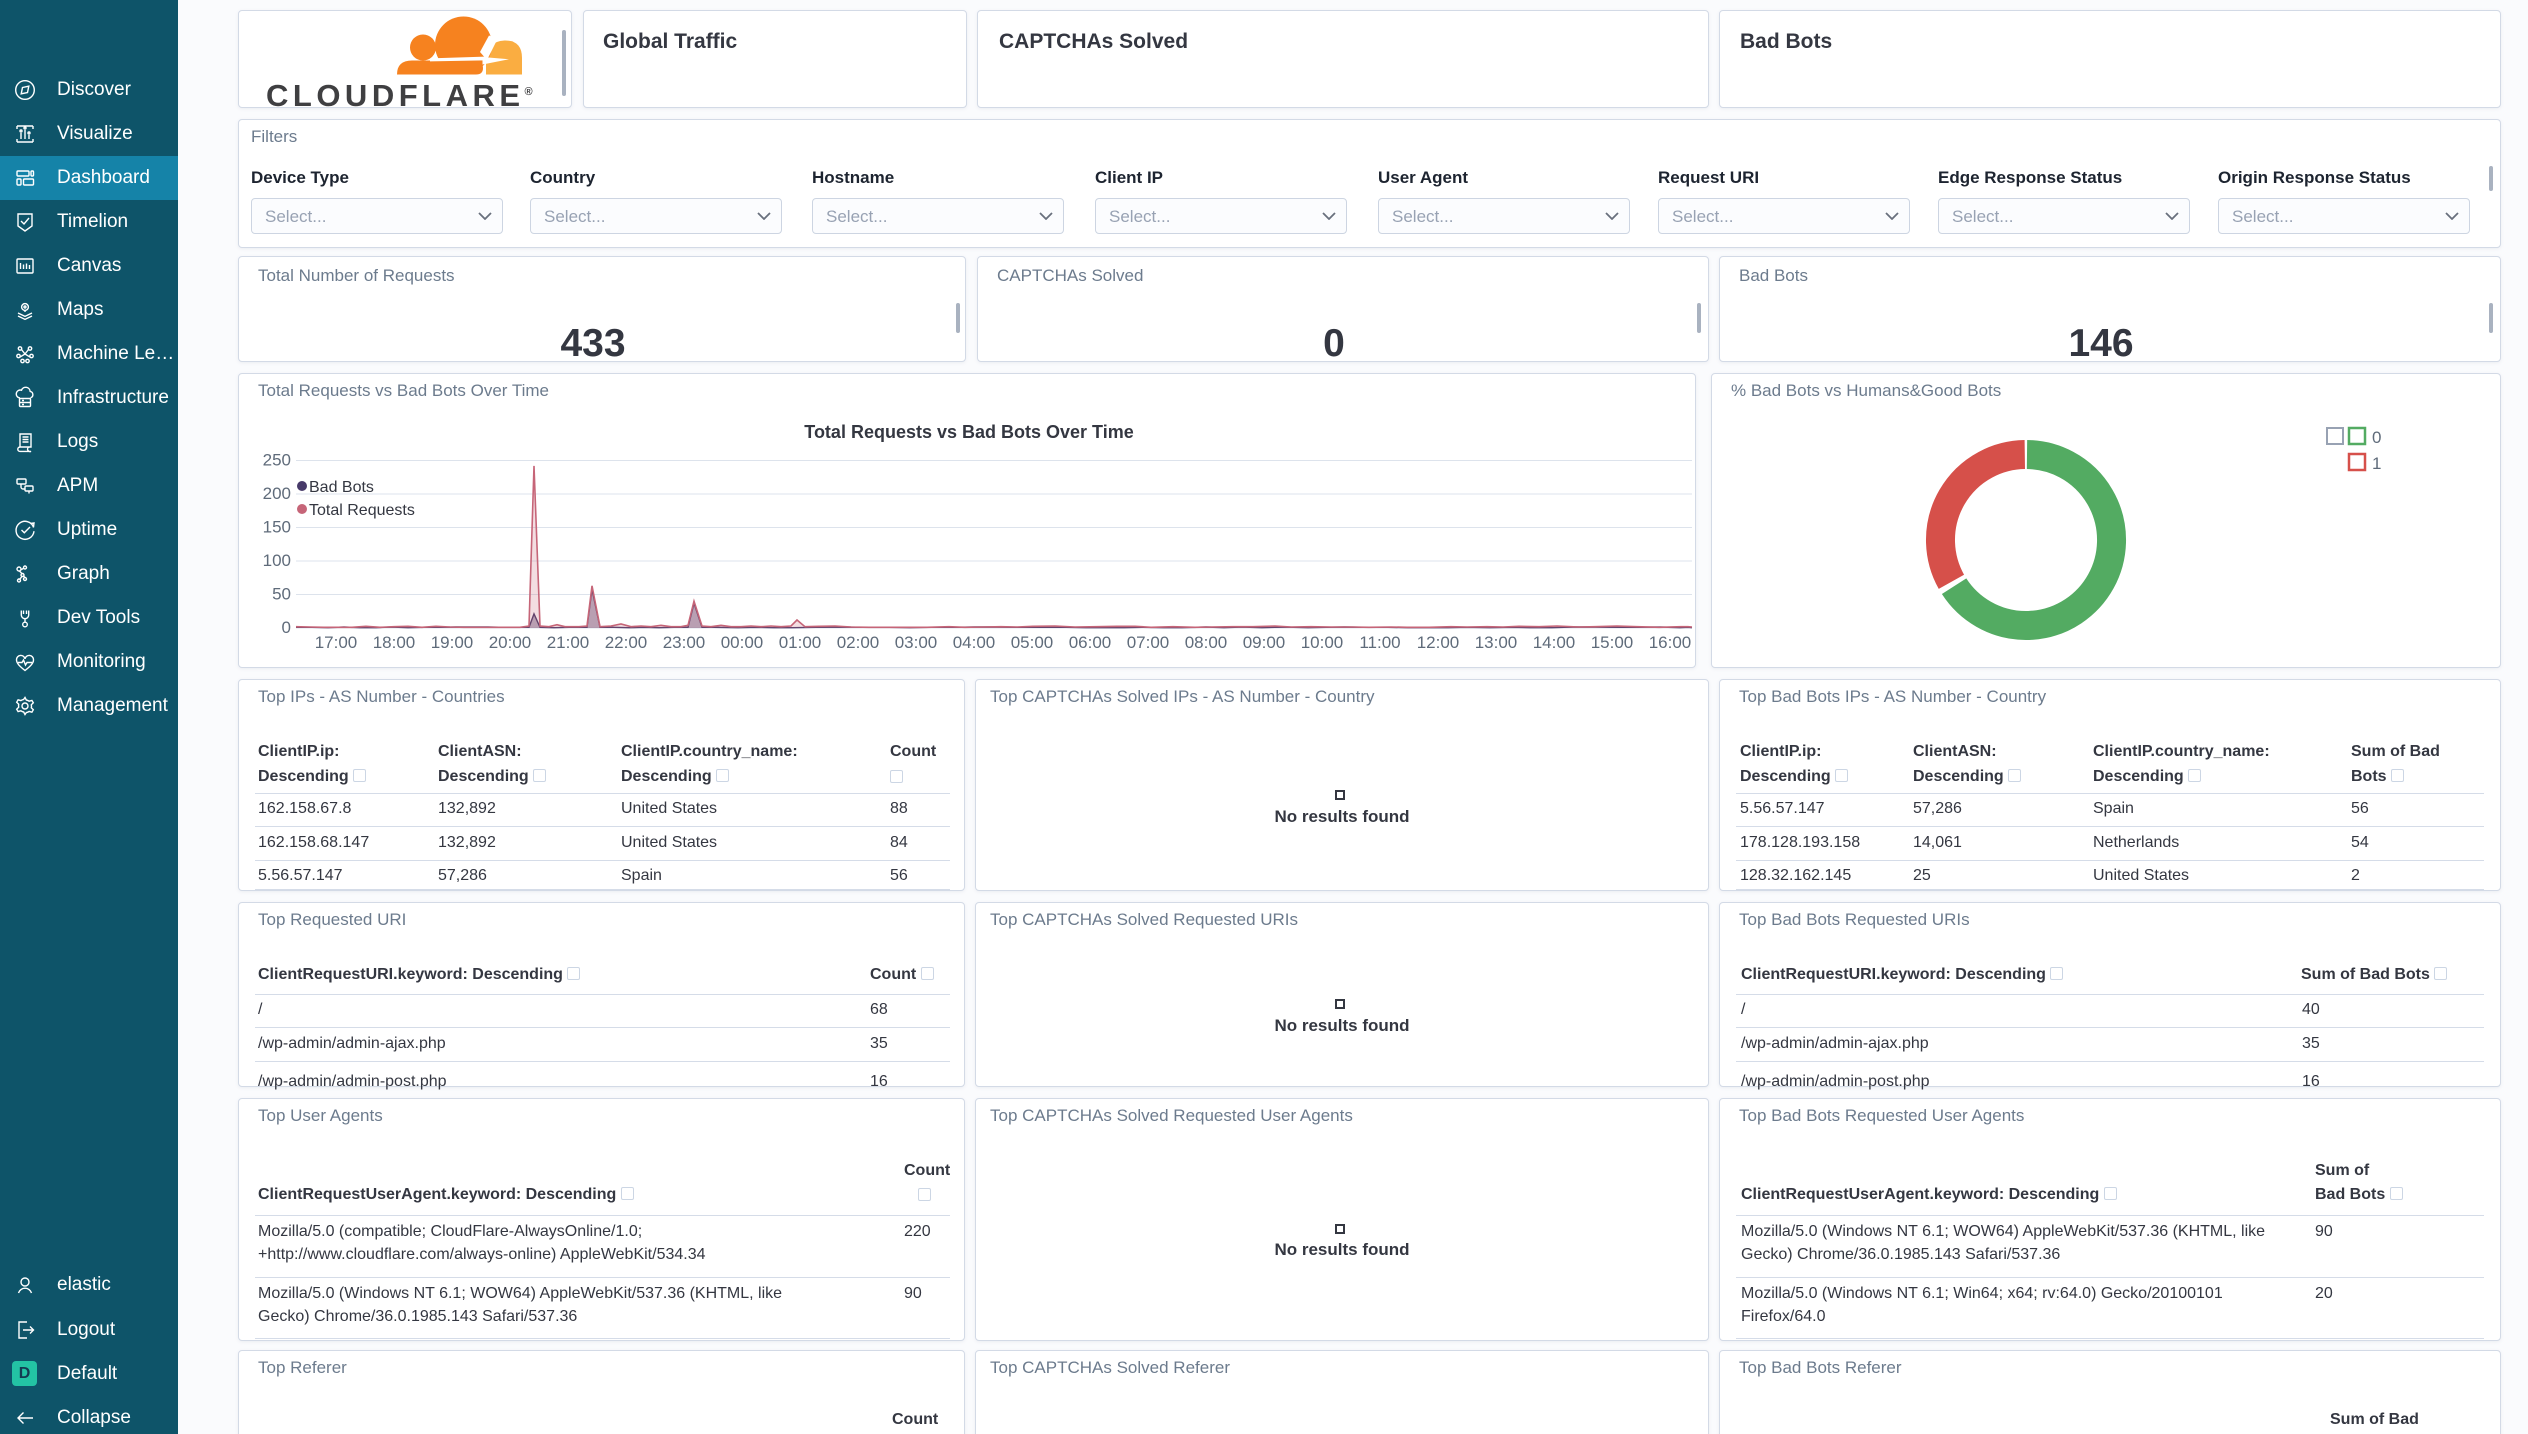  Describe the element at coordinates (1379, 642) in the screenshot. I see `svg-text: 11:00` at that location.